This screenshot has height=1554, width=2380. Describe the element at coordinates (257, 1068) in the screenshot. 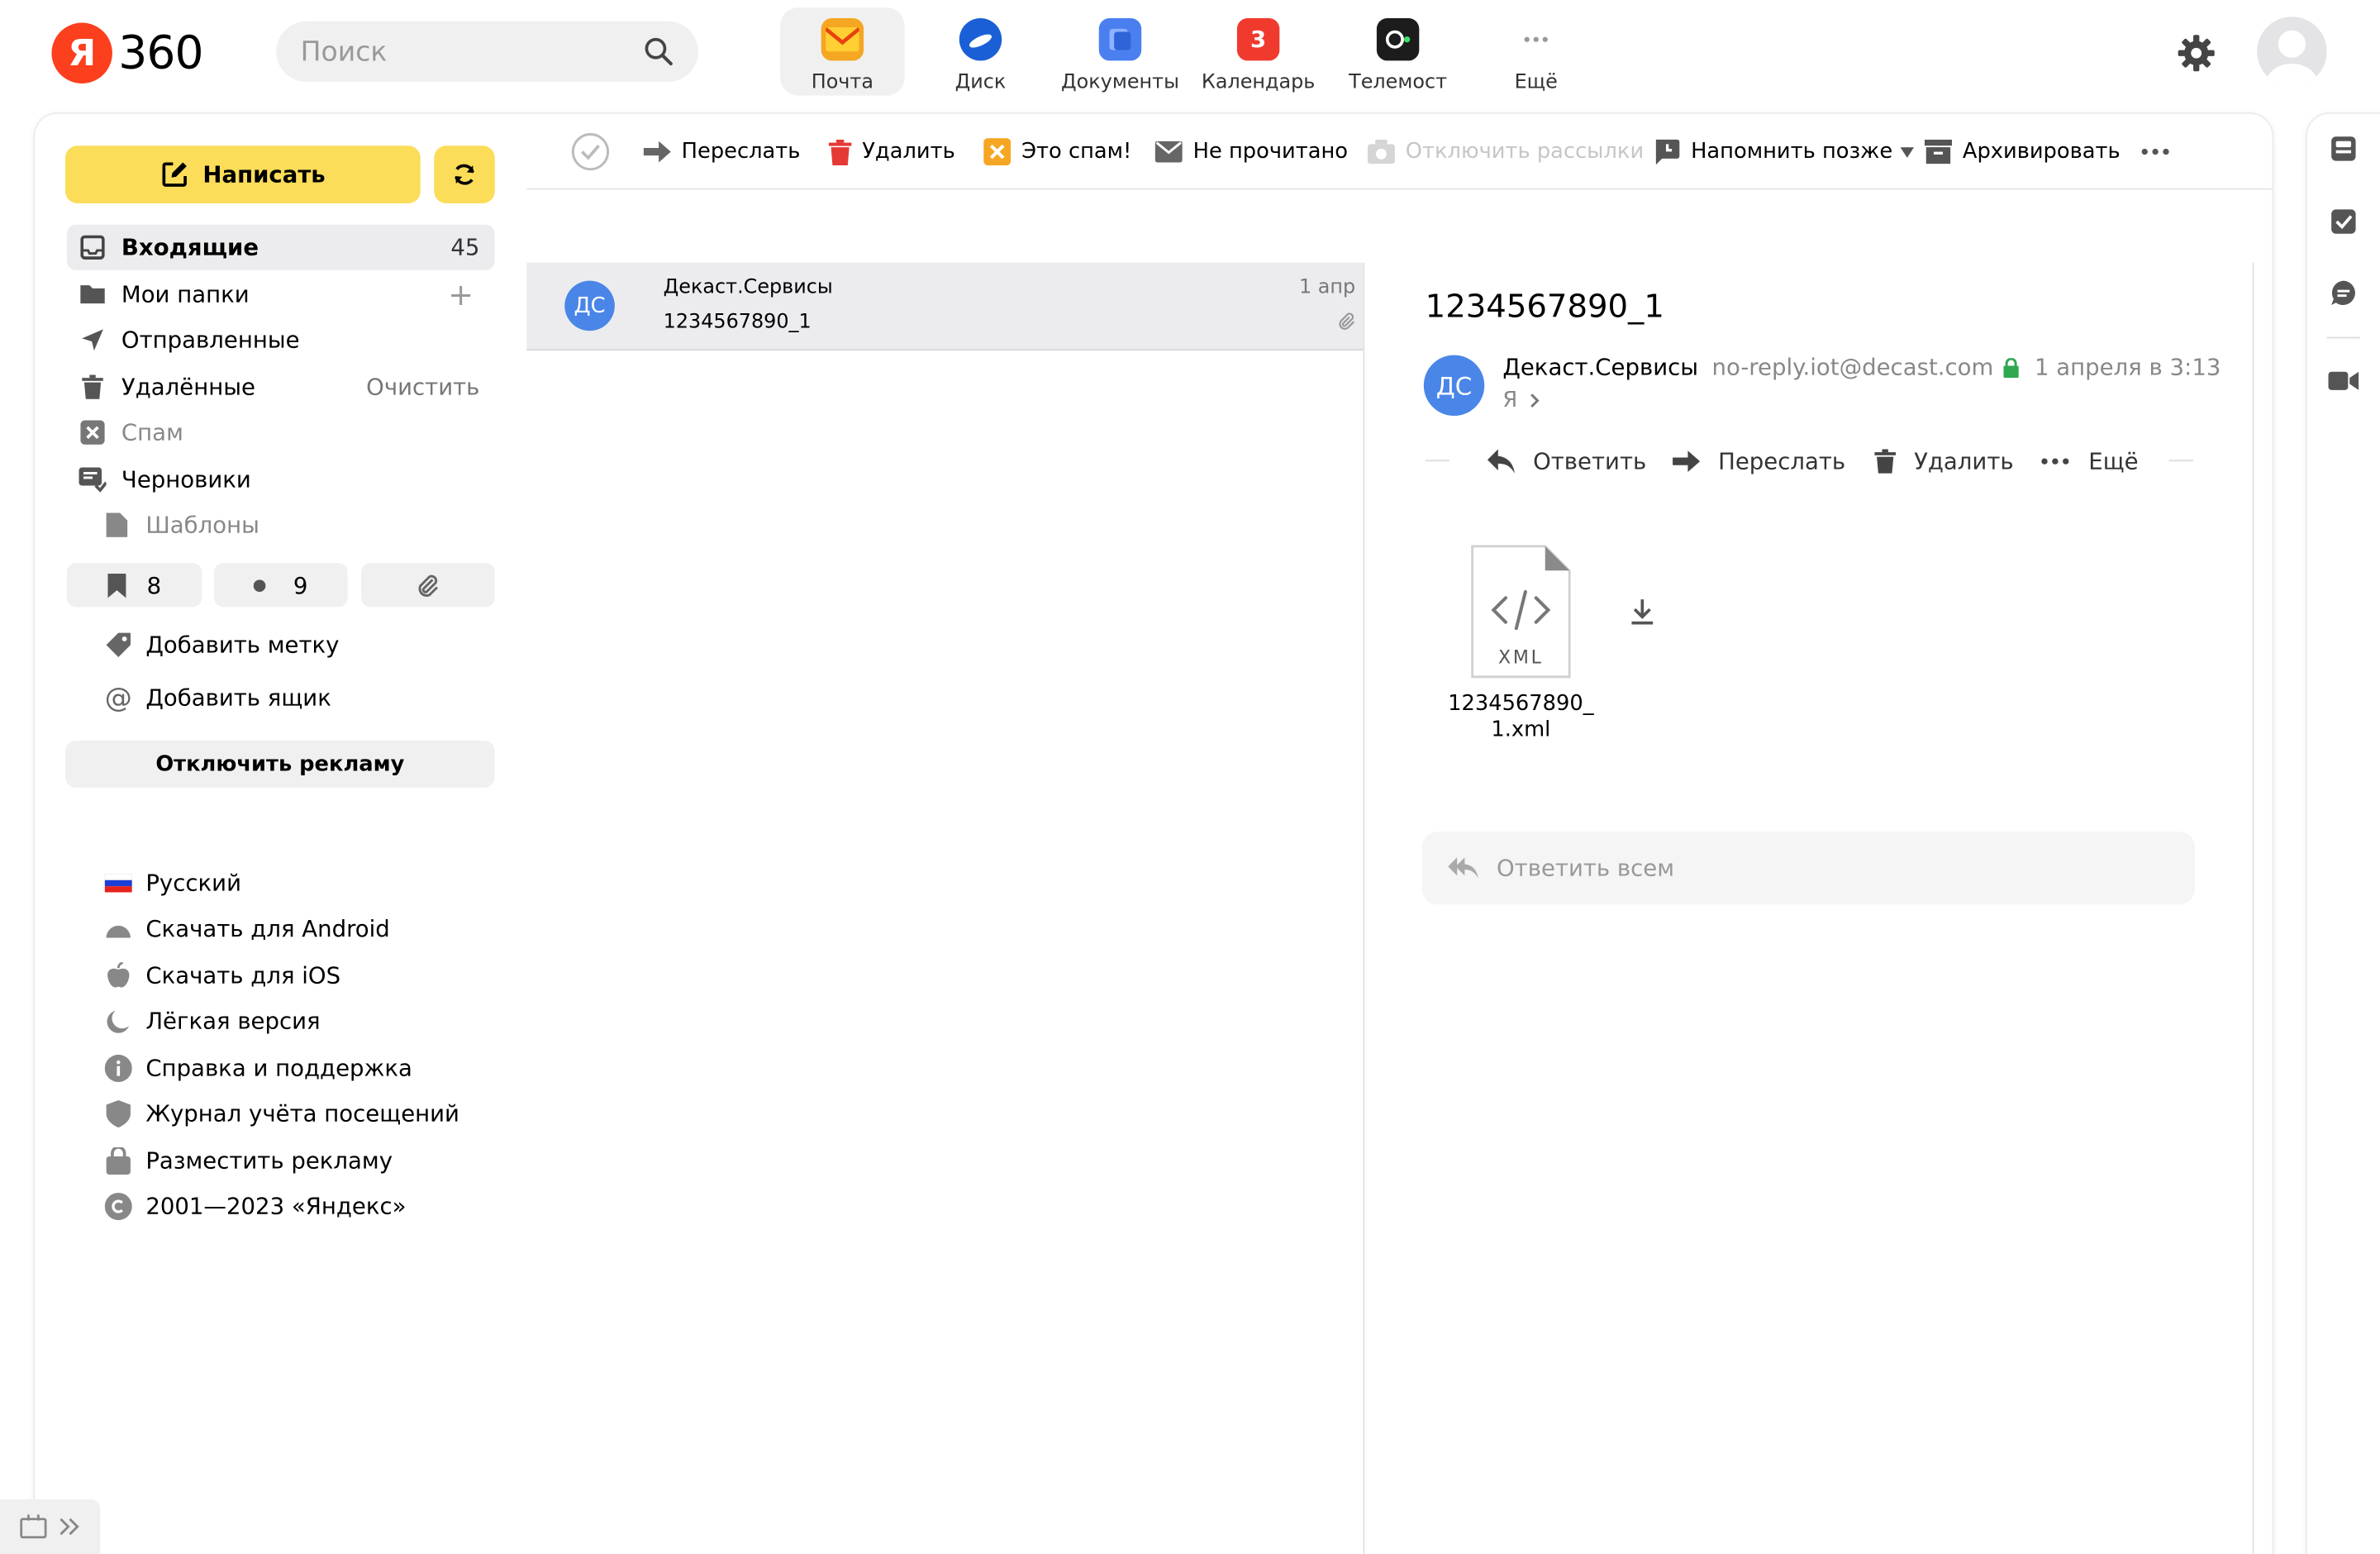

I see `help-link: Справка и поддержка` at that location.